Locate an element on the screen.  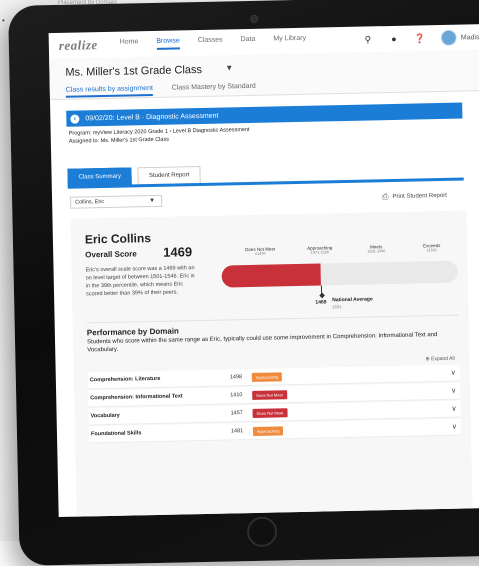
expand-all-button: ⊕ Expand All is located at coordinates (439, 359).